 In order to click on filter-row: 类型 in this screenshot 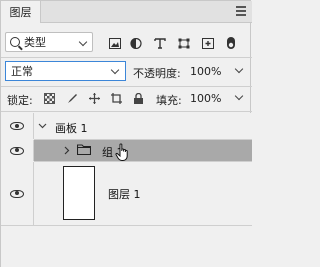, I will do `click(126, 43)`.